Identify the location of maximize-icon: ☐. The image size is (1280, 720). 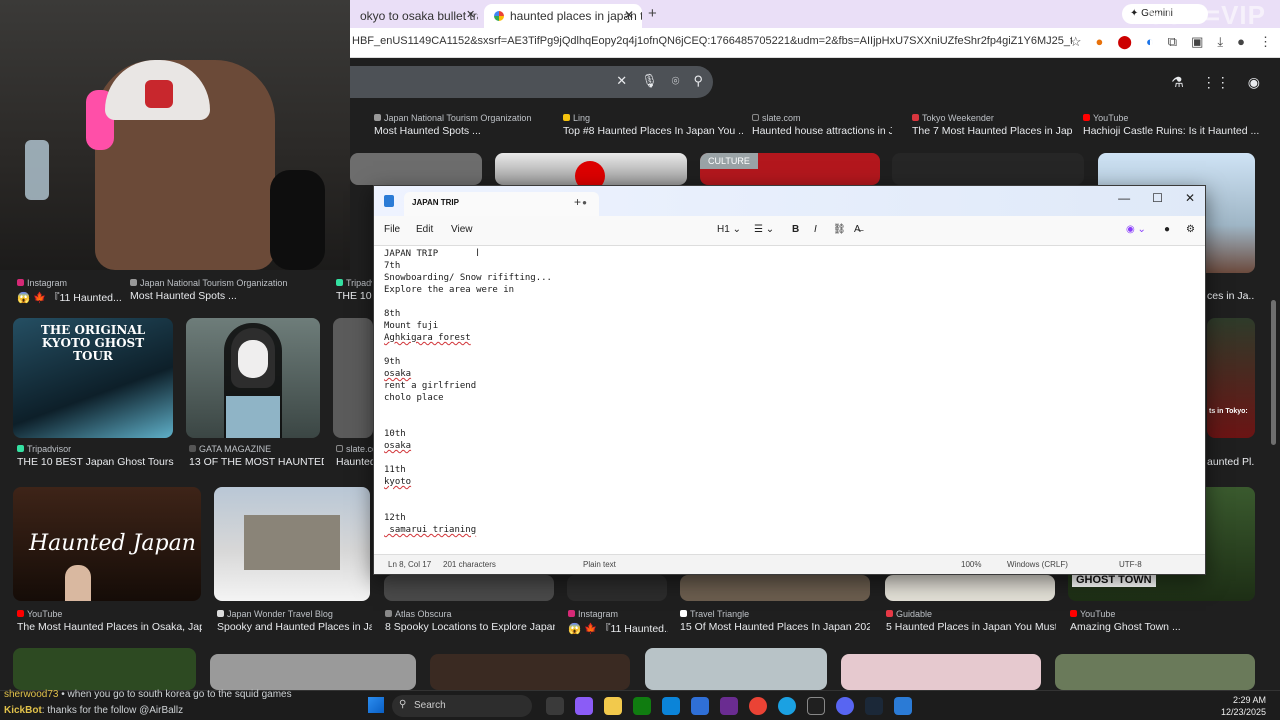
(1157, 198).